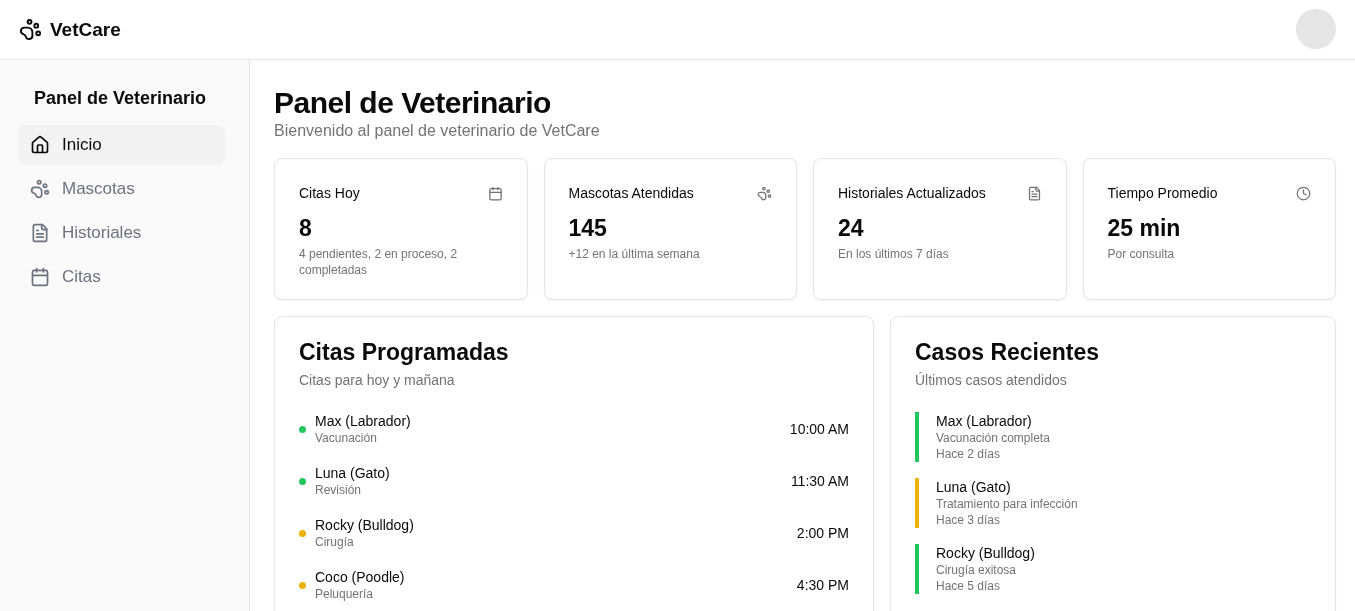 This screenshot has height=611, width=1355. Describe the element at coordinates (969, 520) in the screenshot. I see `case-date: Hace 3 días` at that location.